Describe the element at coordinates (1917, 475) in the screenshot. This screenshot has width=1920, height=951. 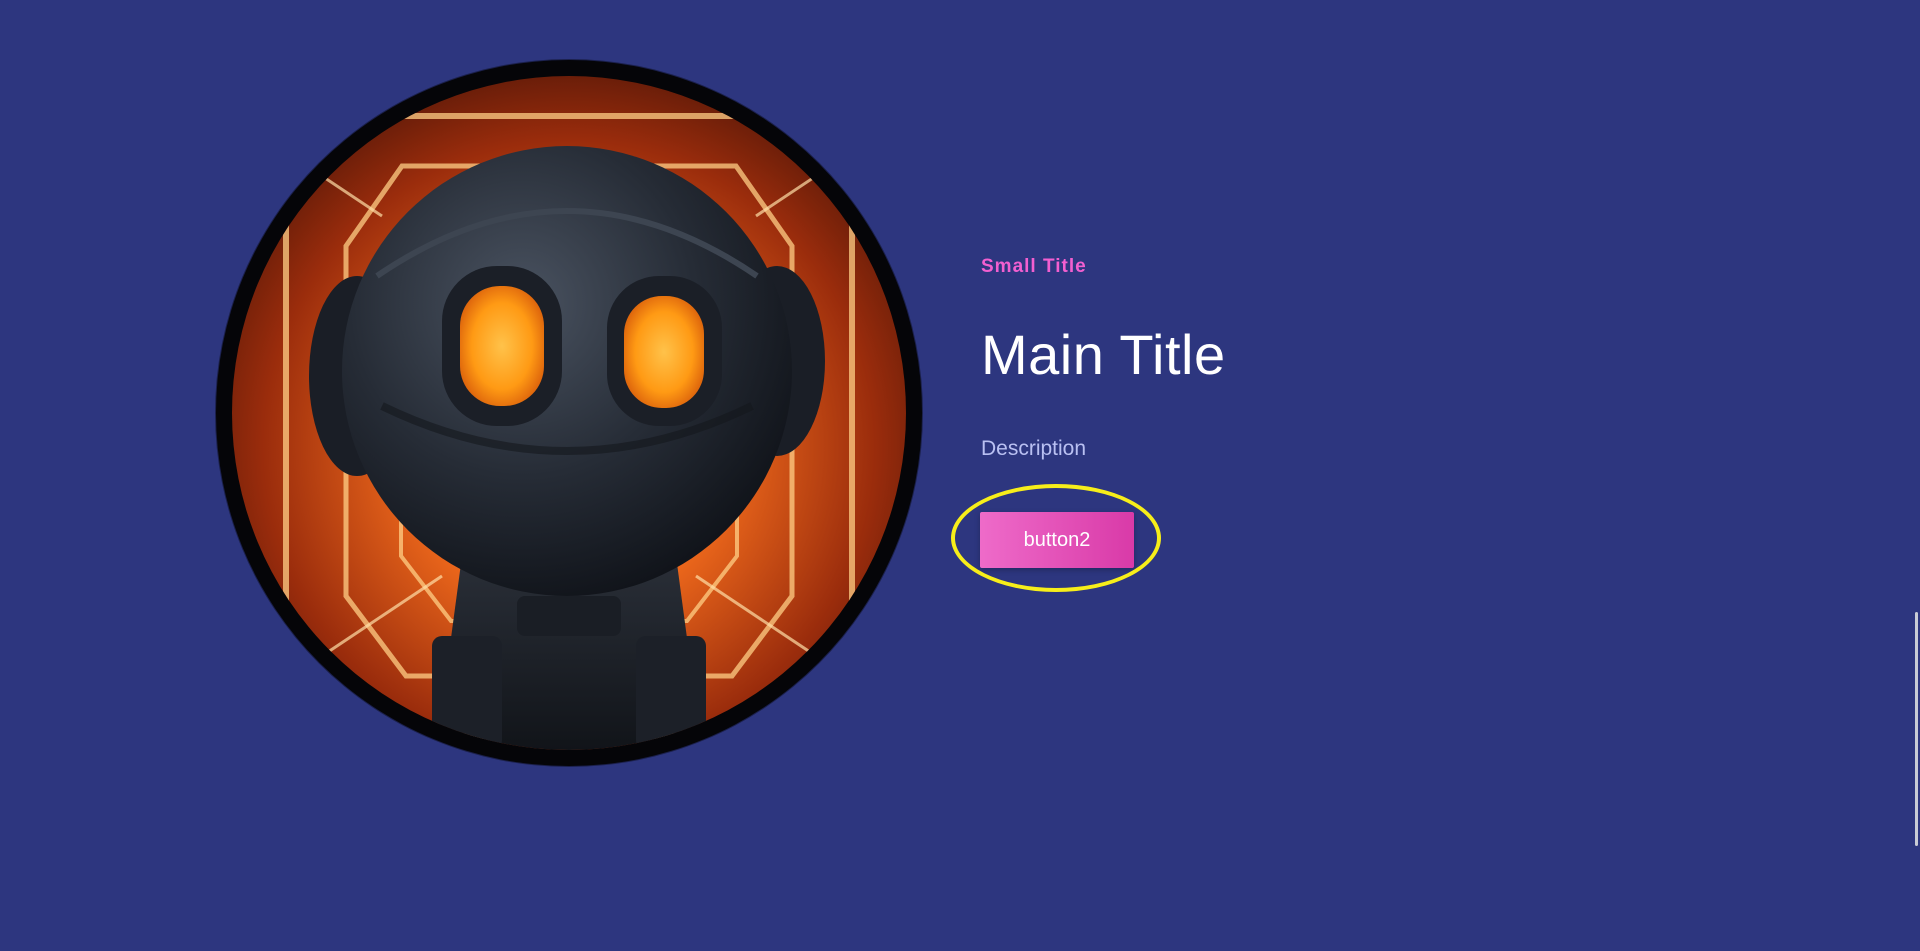
I see `scrollbar` at that location.